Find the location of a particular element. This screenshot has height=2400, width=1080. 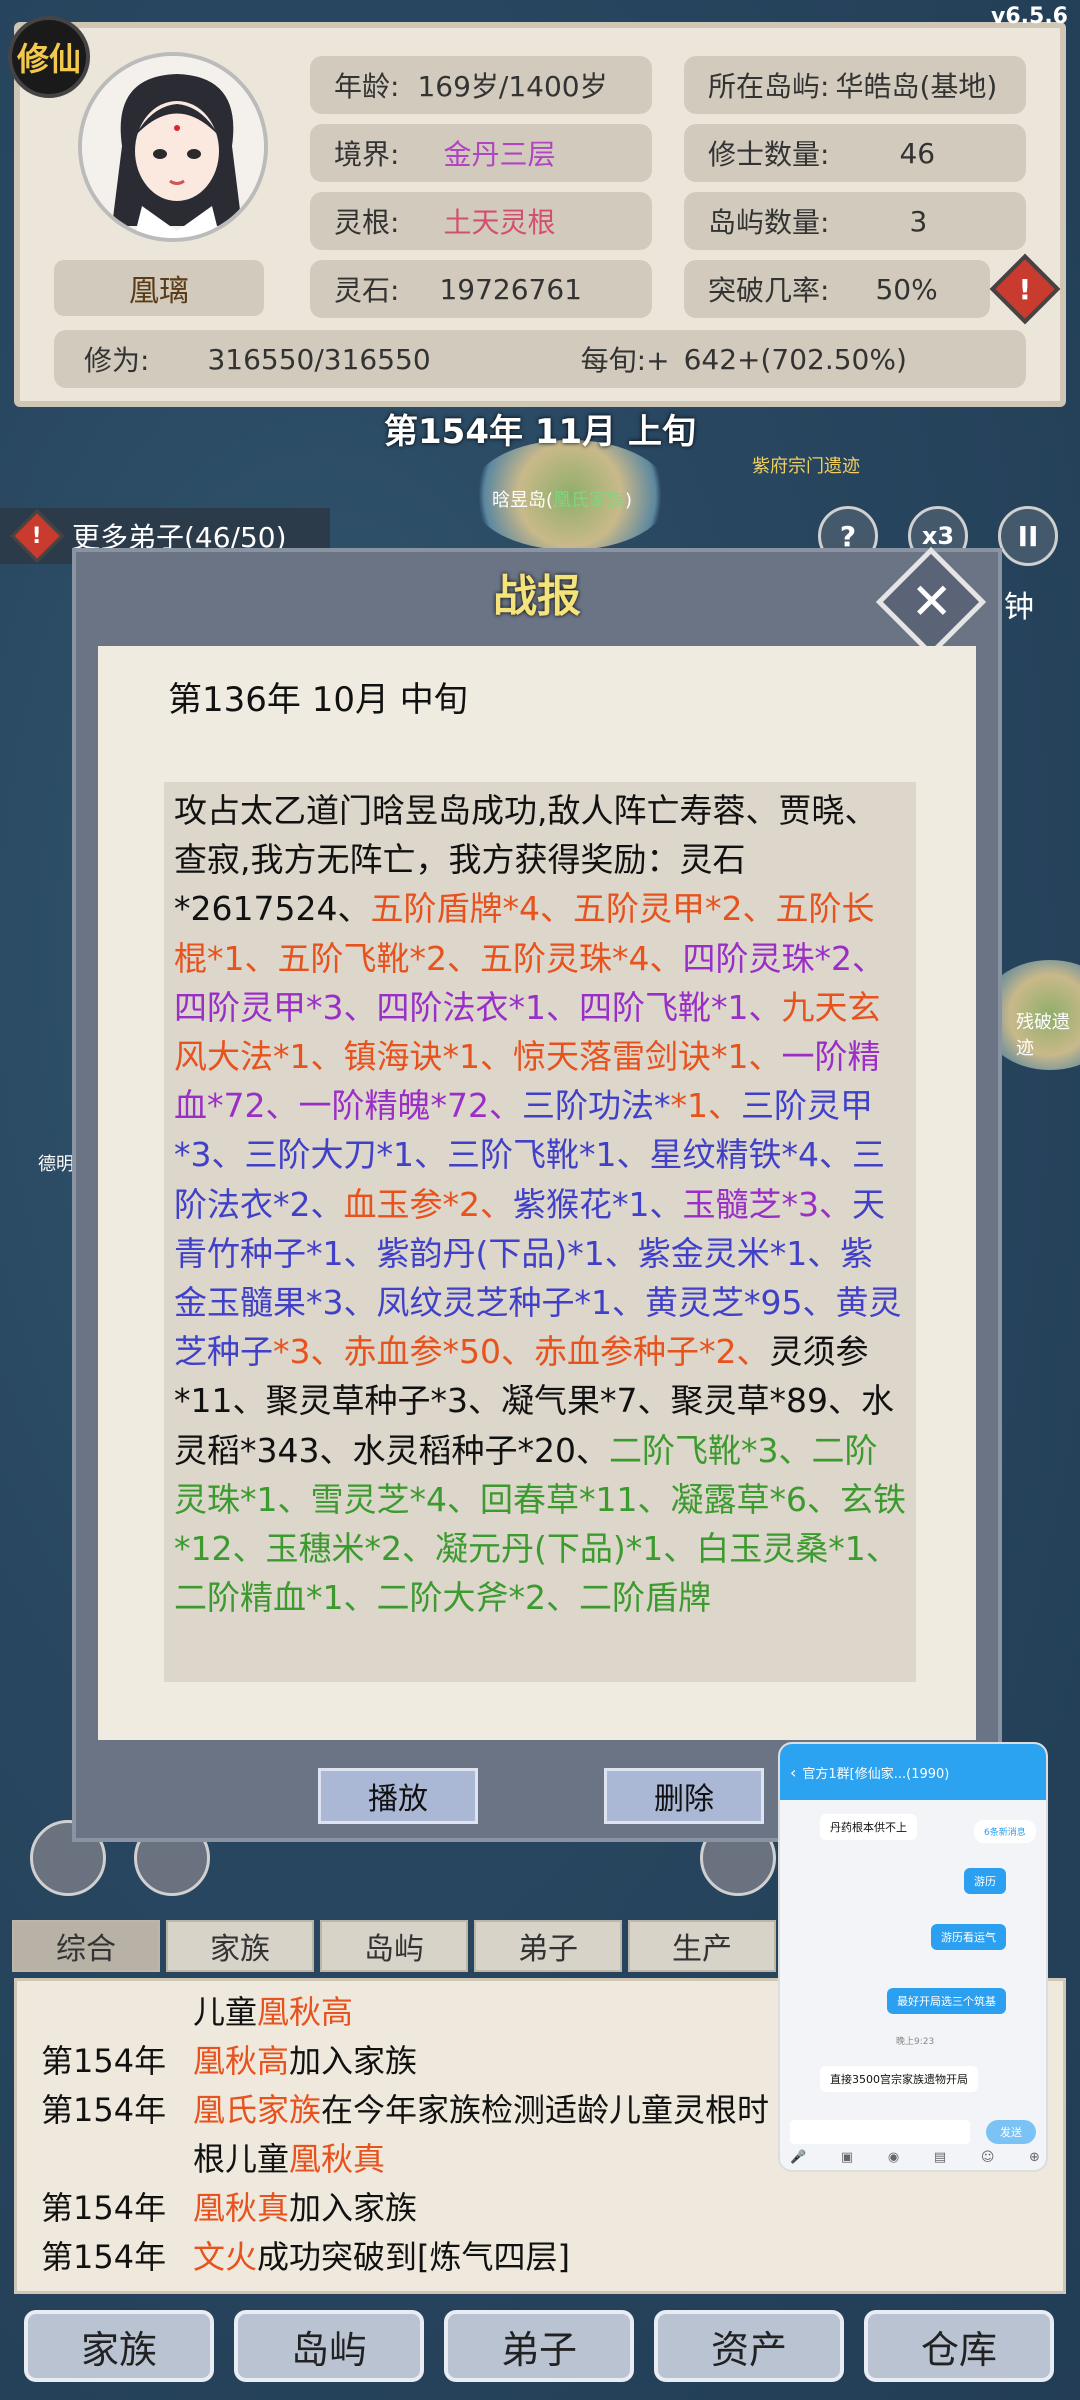

character-avatar is located at coordinates (173, 147).